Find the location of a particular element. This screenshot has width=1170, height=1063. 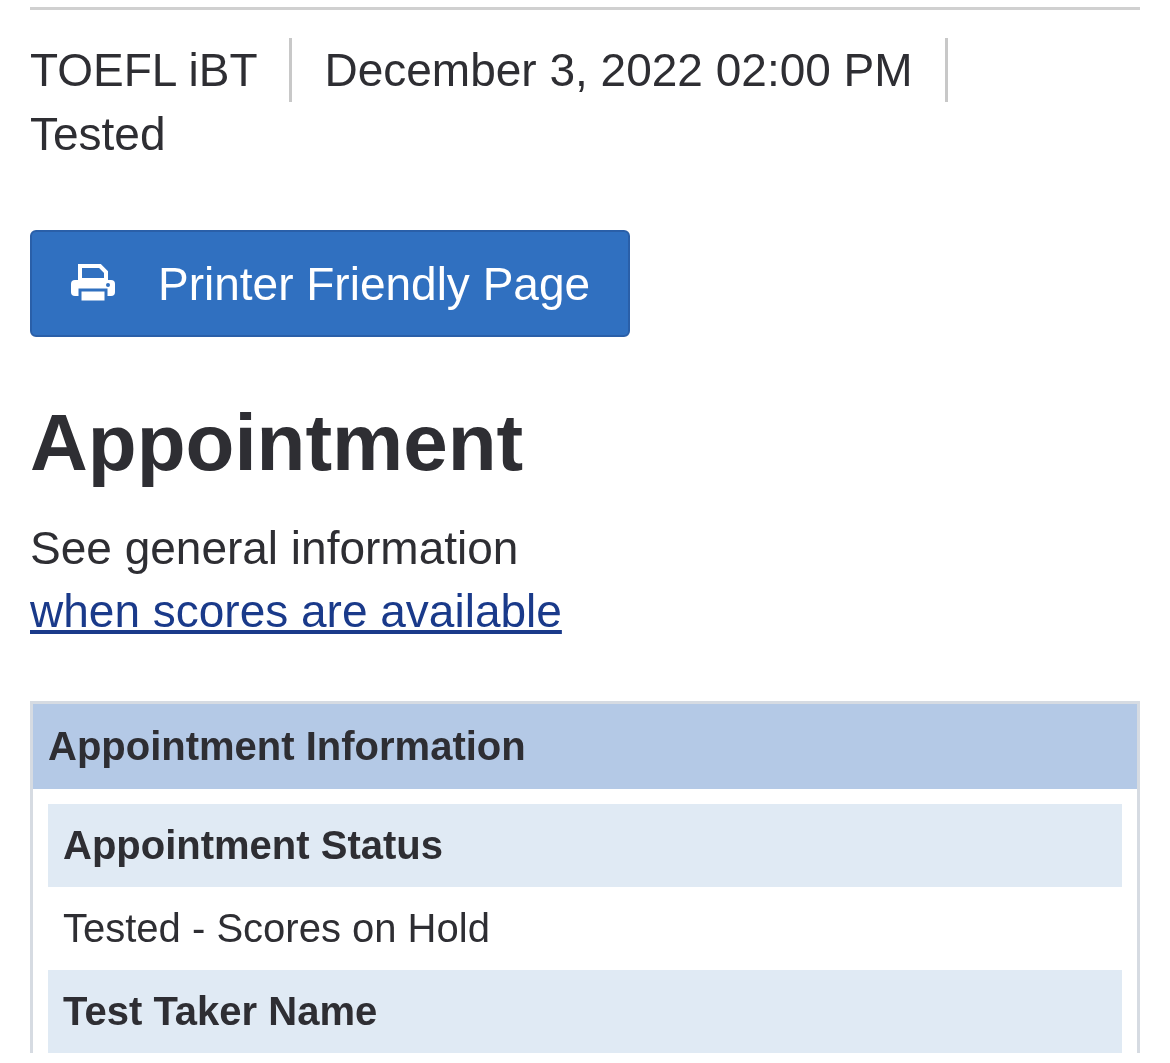

scores-link: when scores are available is located at coordinates (296, 611).